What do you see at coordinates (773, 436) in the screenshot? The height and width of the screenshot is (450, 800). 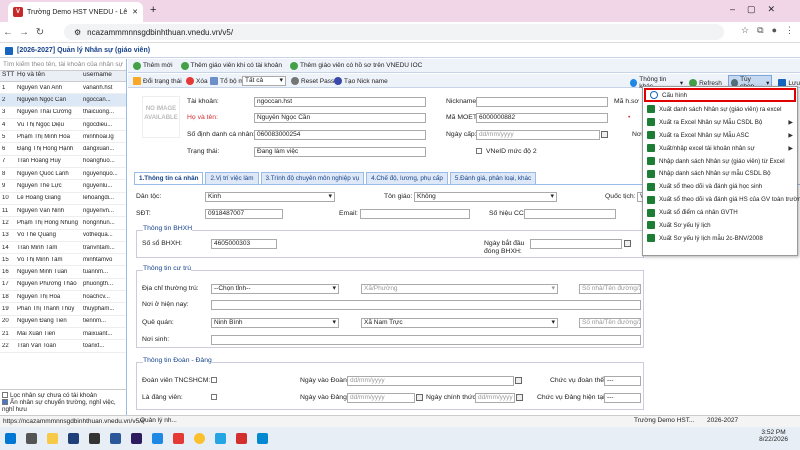 I see `clock: 3:52 PM 8/22/2026` at bounding box center [773, 436].